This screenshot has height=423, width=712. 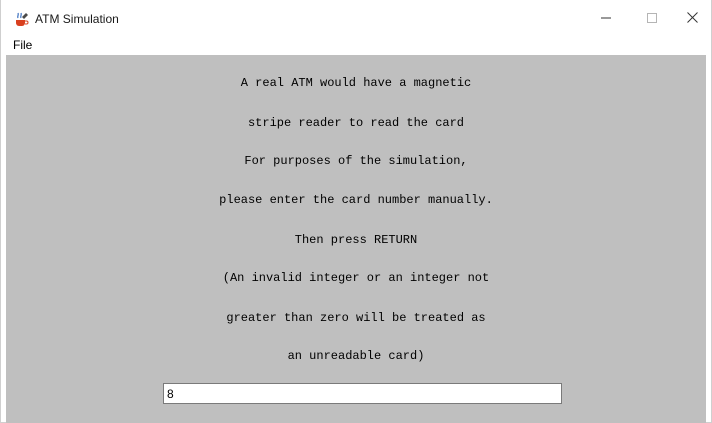 What do you see at coordinates (356, 123) in the screenshot?
I see `message-line: stripe reader to read the card` at bounding box center [356, 123].